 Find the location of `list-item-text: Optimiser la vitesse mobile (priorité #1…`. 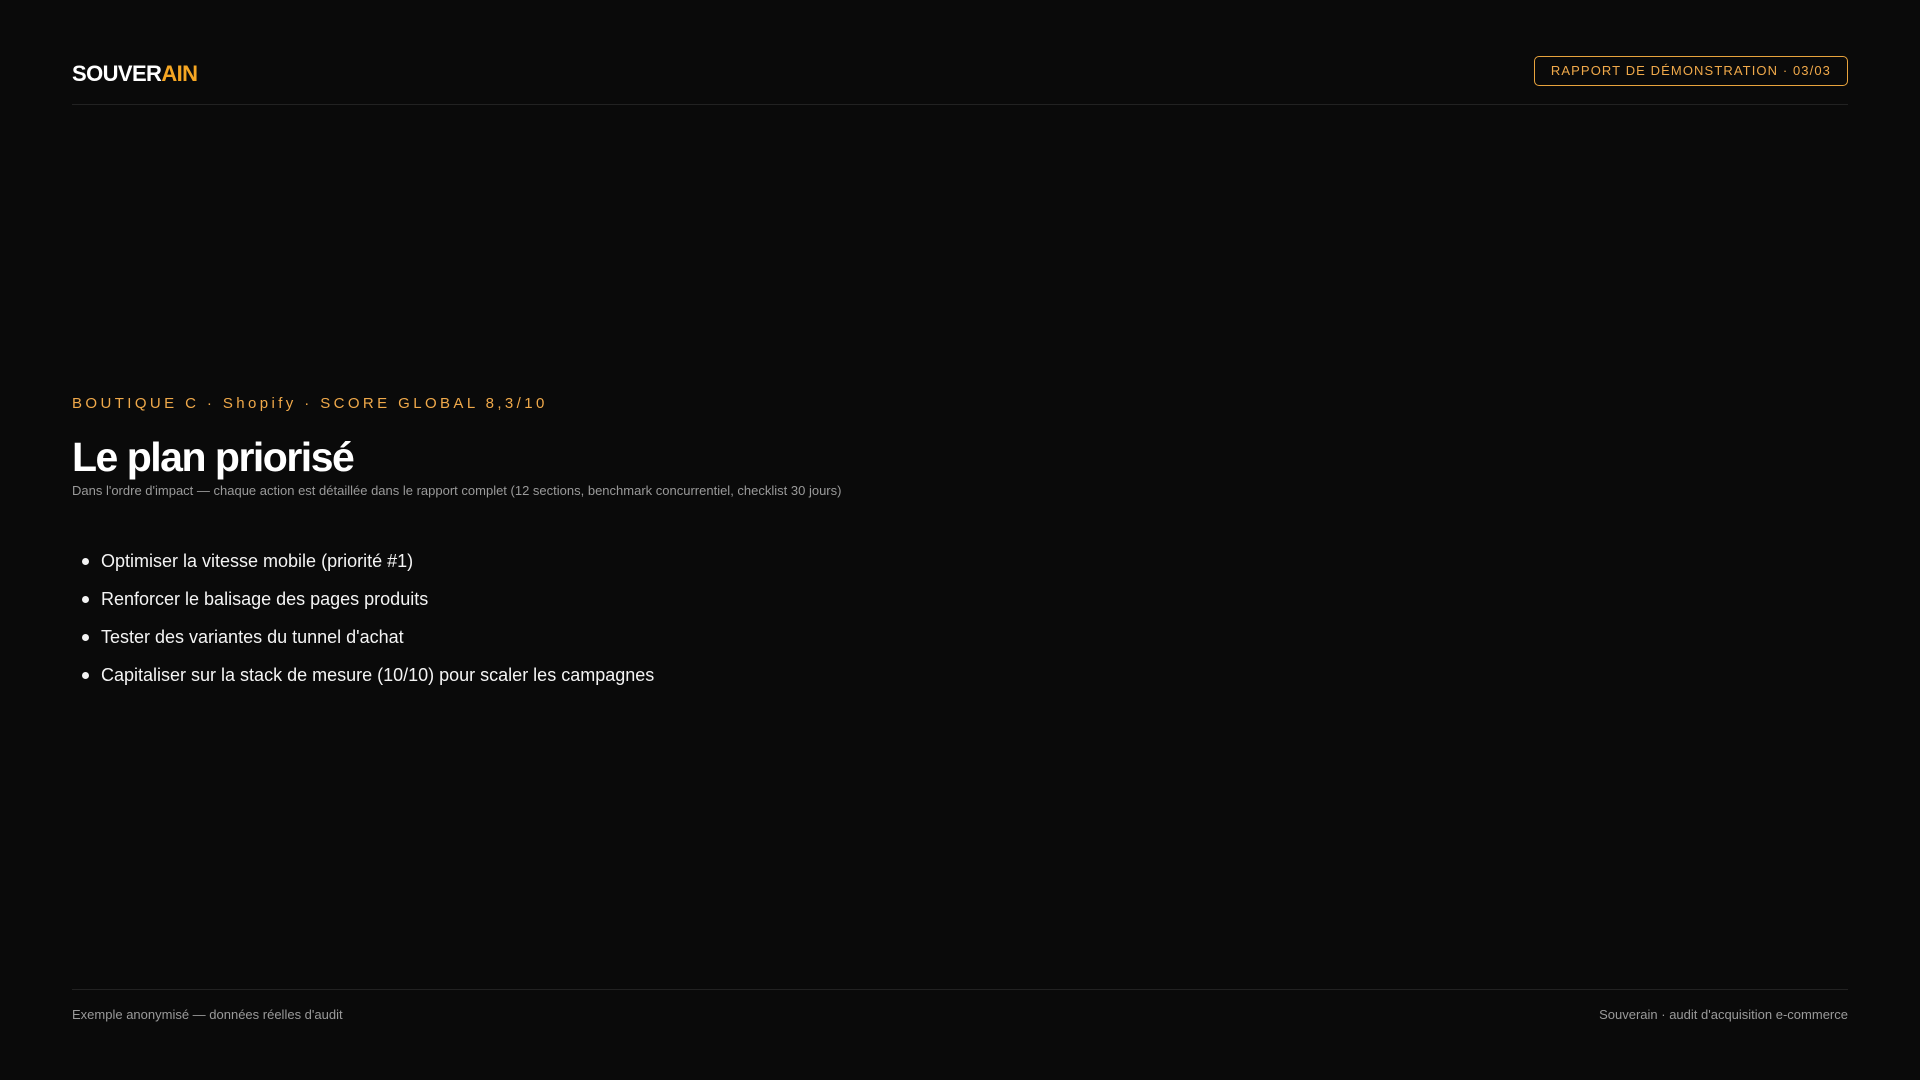

list-item-text: Optimiser la vitesse mobile (priorité #1… is located at coordinates (257, 560).